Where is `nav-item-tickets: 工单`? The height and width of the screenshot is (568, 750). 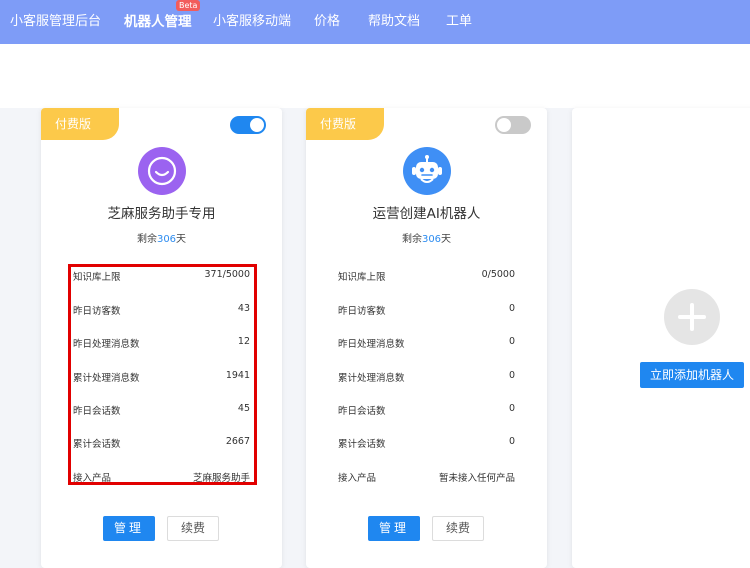
nav-item-tickets: 工单 is located at coordinates (459, 22).